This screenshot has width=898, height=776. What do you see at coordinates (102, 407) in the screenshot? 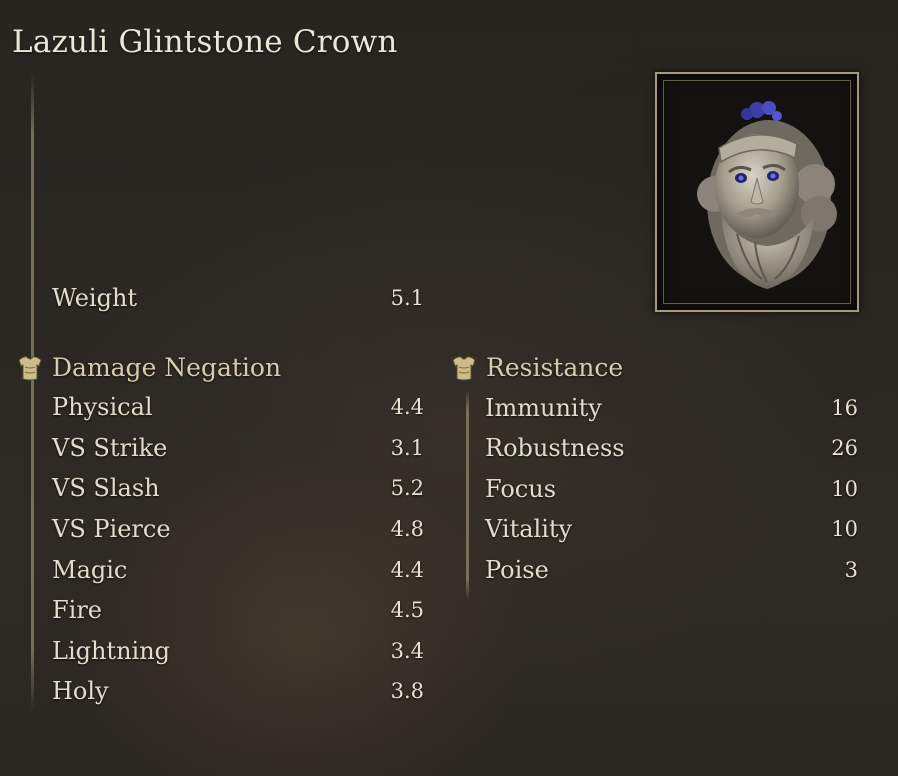
I see `stat-label: Physical` at bounding box center [102, 407].